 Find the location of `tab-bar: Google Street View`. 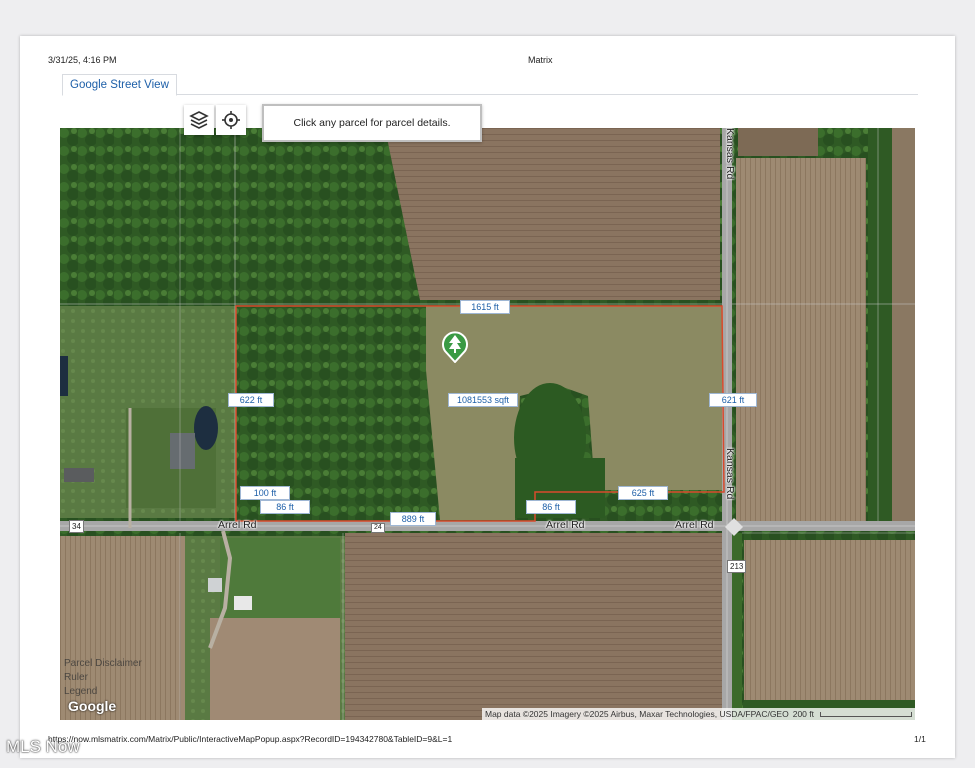

tab-bar: Google Street View is located at coordinates (490, 85).